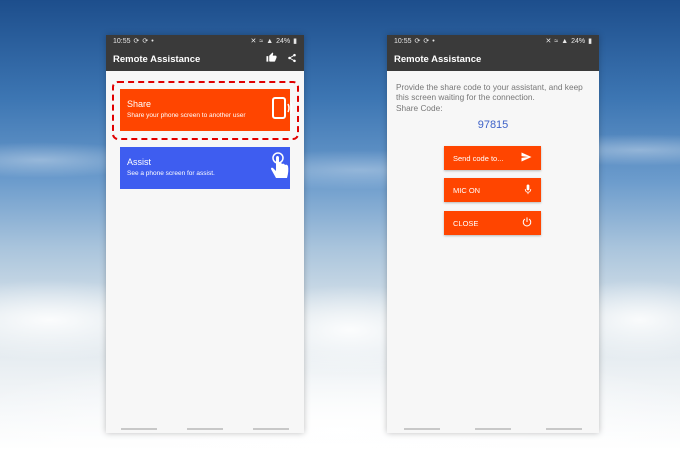  Describe the element at coordinates (186, 116) in the screenshot. I see `share-card-description: Share your phone screen to another user` at that location.